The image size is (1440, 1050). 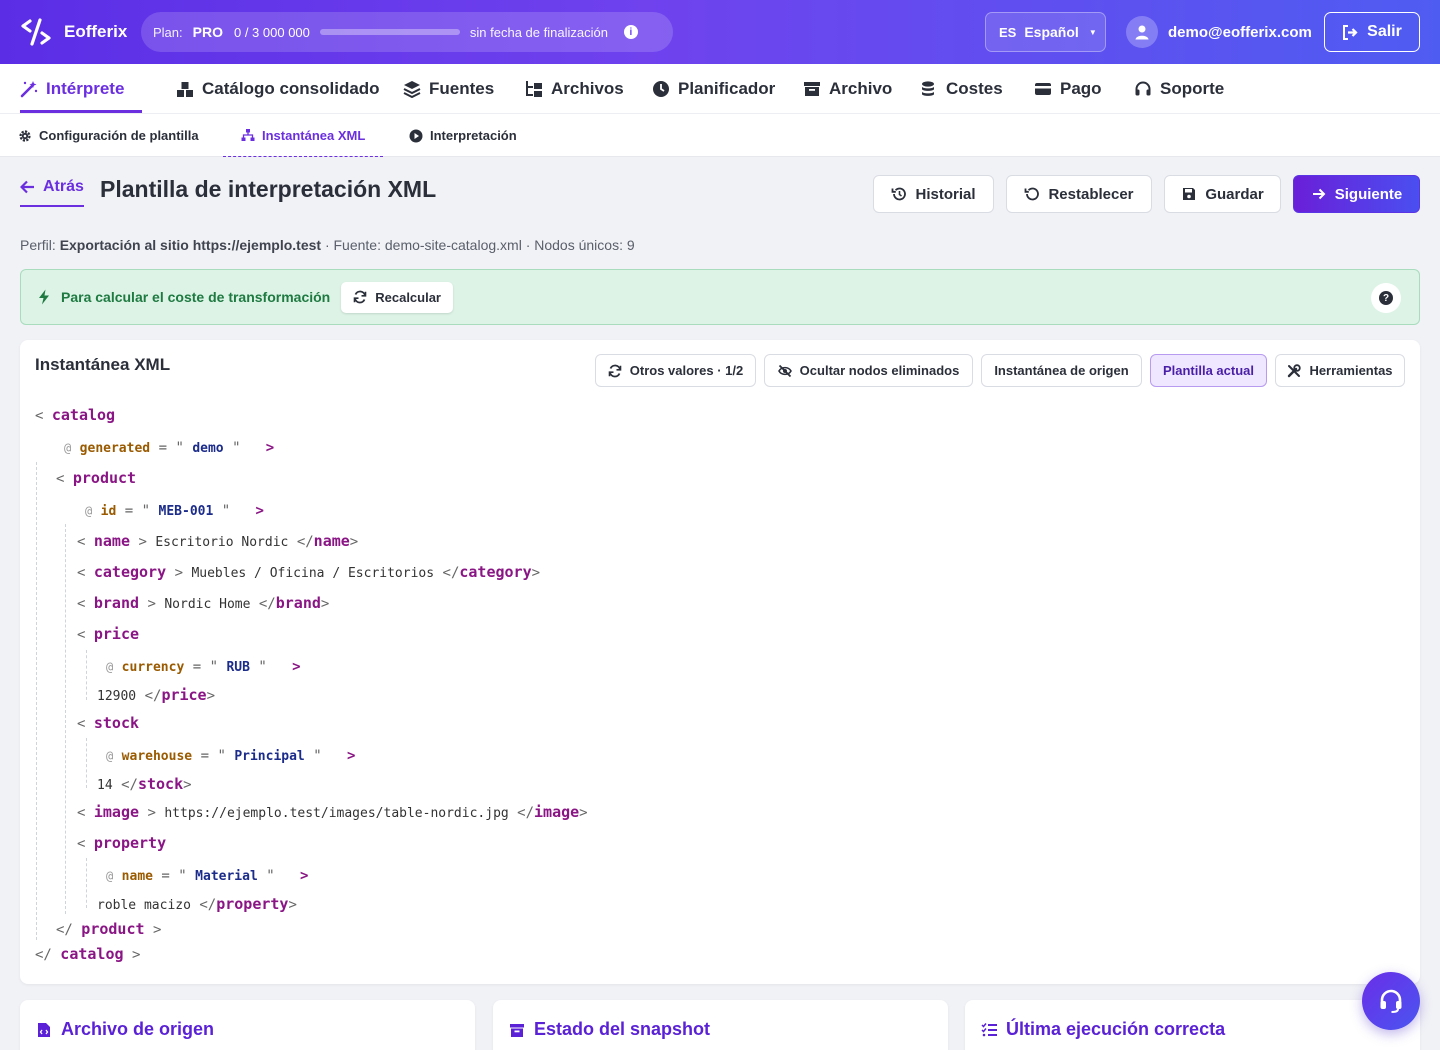 What do you see at coordinates (408, 297) in the screenshot?
I see `recalculate-label: Recalcular` at bounding box center [408, 297].